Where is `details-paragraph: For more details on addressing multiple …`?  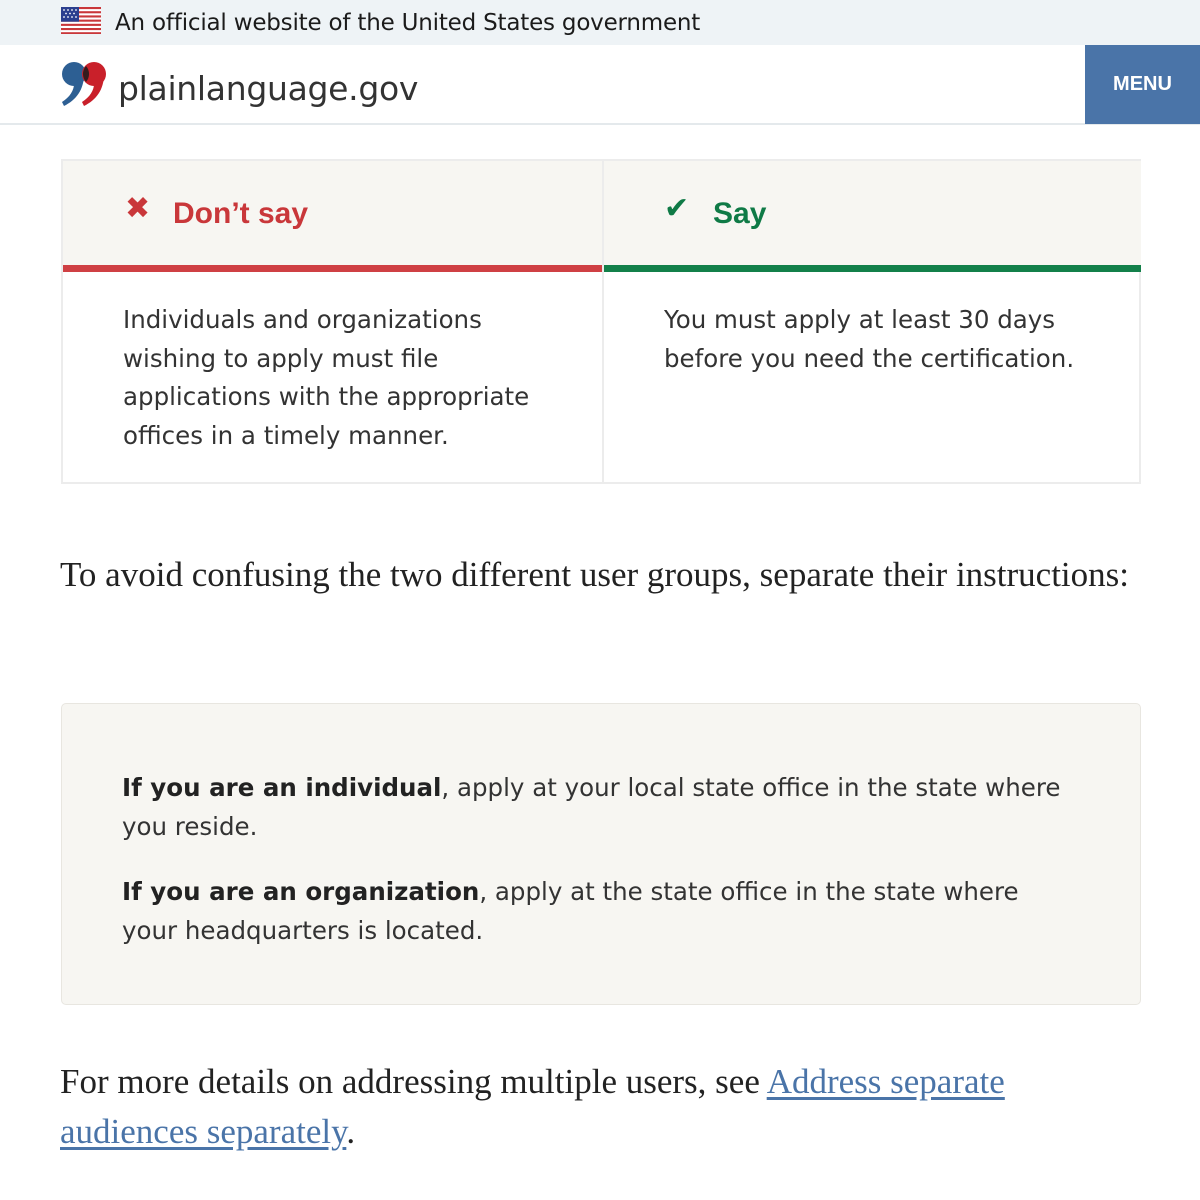
details-paragraph: For more details on addressing multiple … is located at coordinates (600, 1107).